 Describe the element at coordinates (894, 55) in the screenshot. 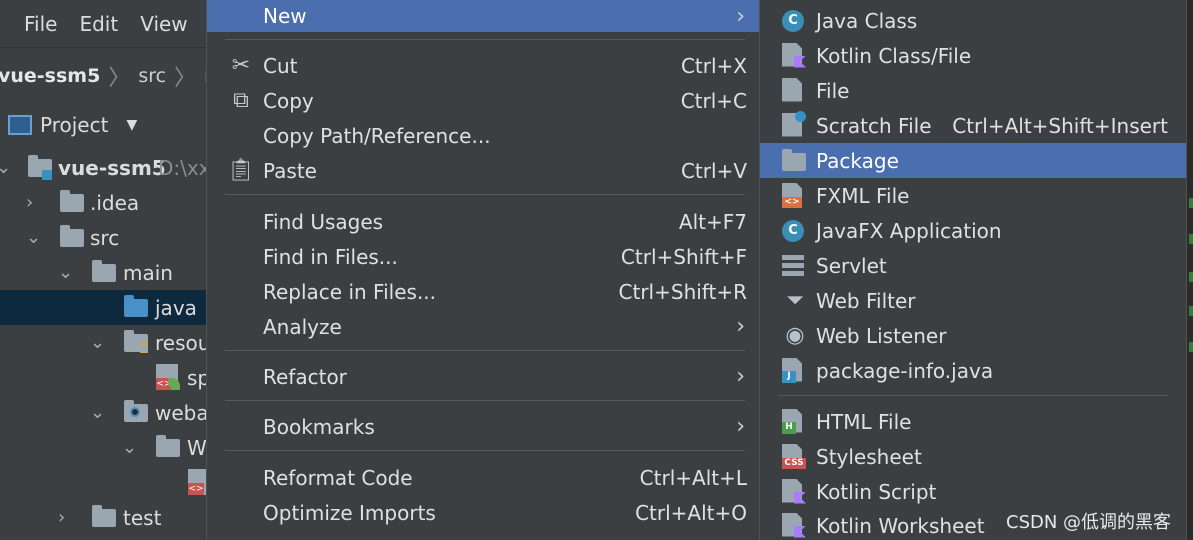

I see `submenu-item-label: Kotlin Class/File` at that location.